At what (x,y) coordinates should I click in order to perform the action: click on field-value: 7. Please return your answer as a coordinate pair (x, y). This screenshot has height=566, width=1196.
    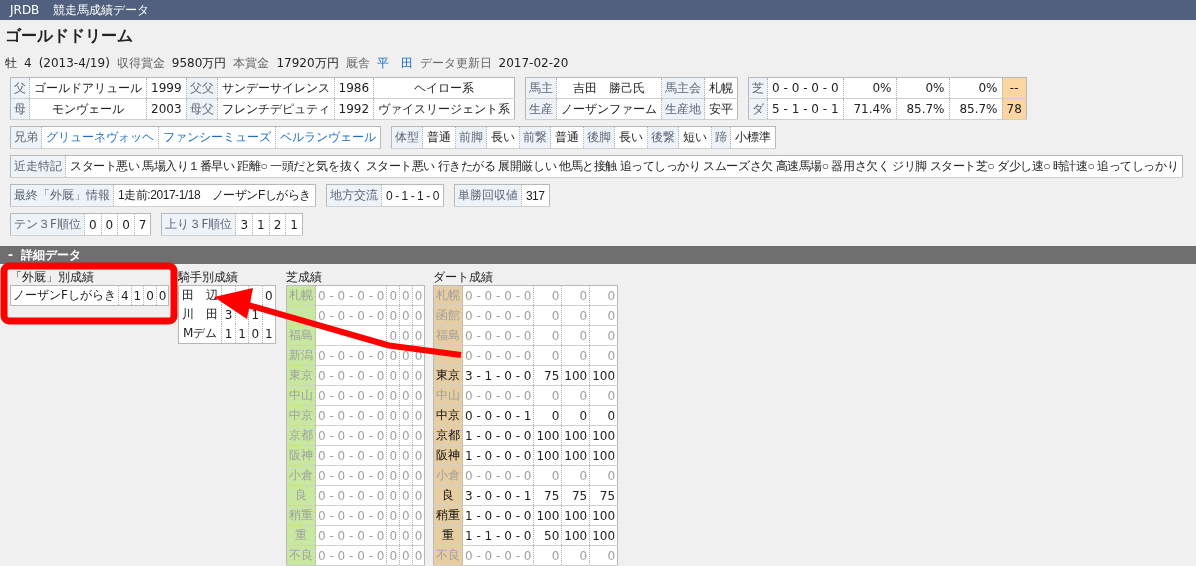
    Looking at the image, I should click on (142, 224).